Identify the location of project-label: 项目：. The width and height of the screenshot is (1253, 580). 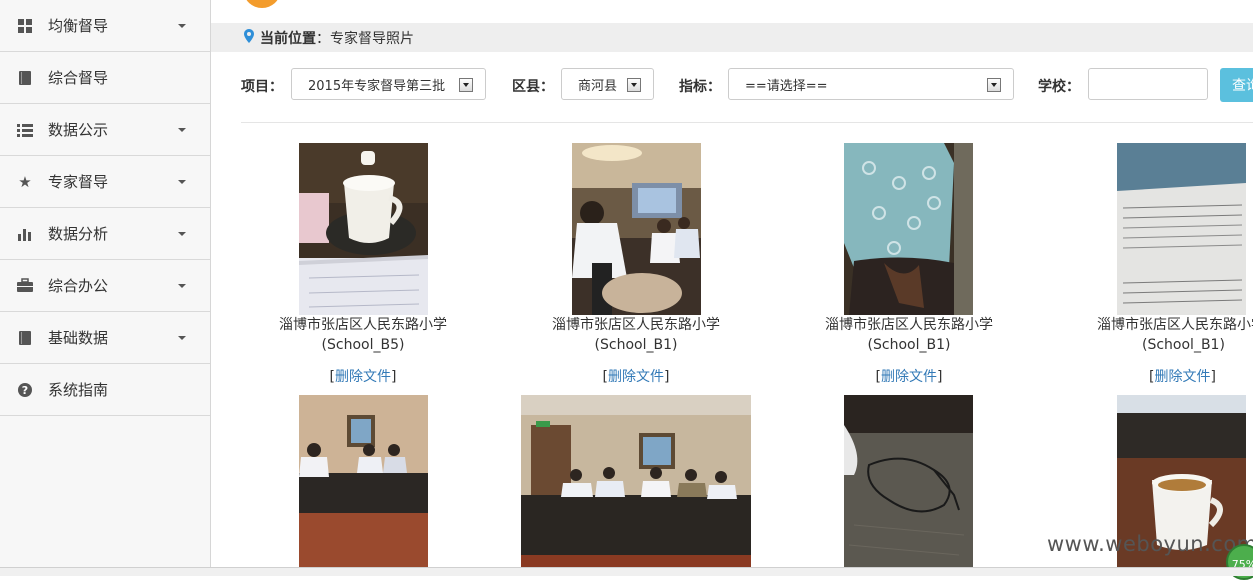
(262, 87).